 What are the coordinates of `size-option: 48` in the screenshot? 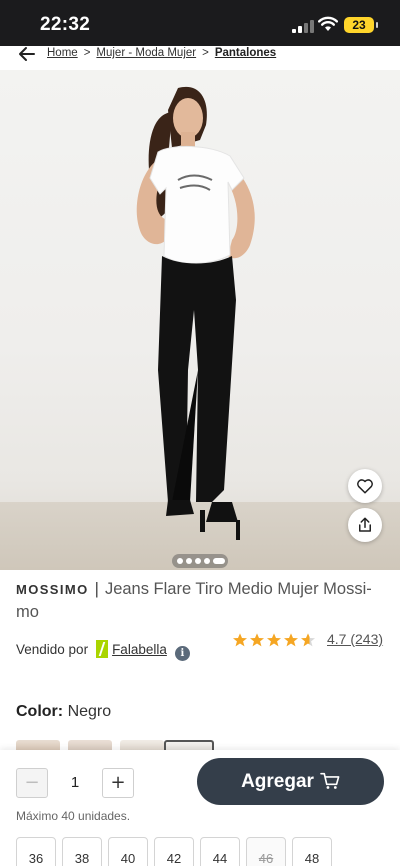 It's located at (312, 851).